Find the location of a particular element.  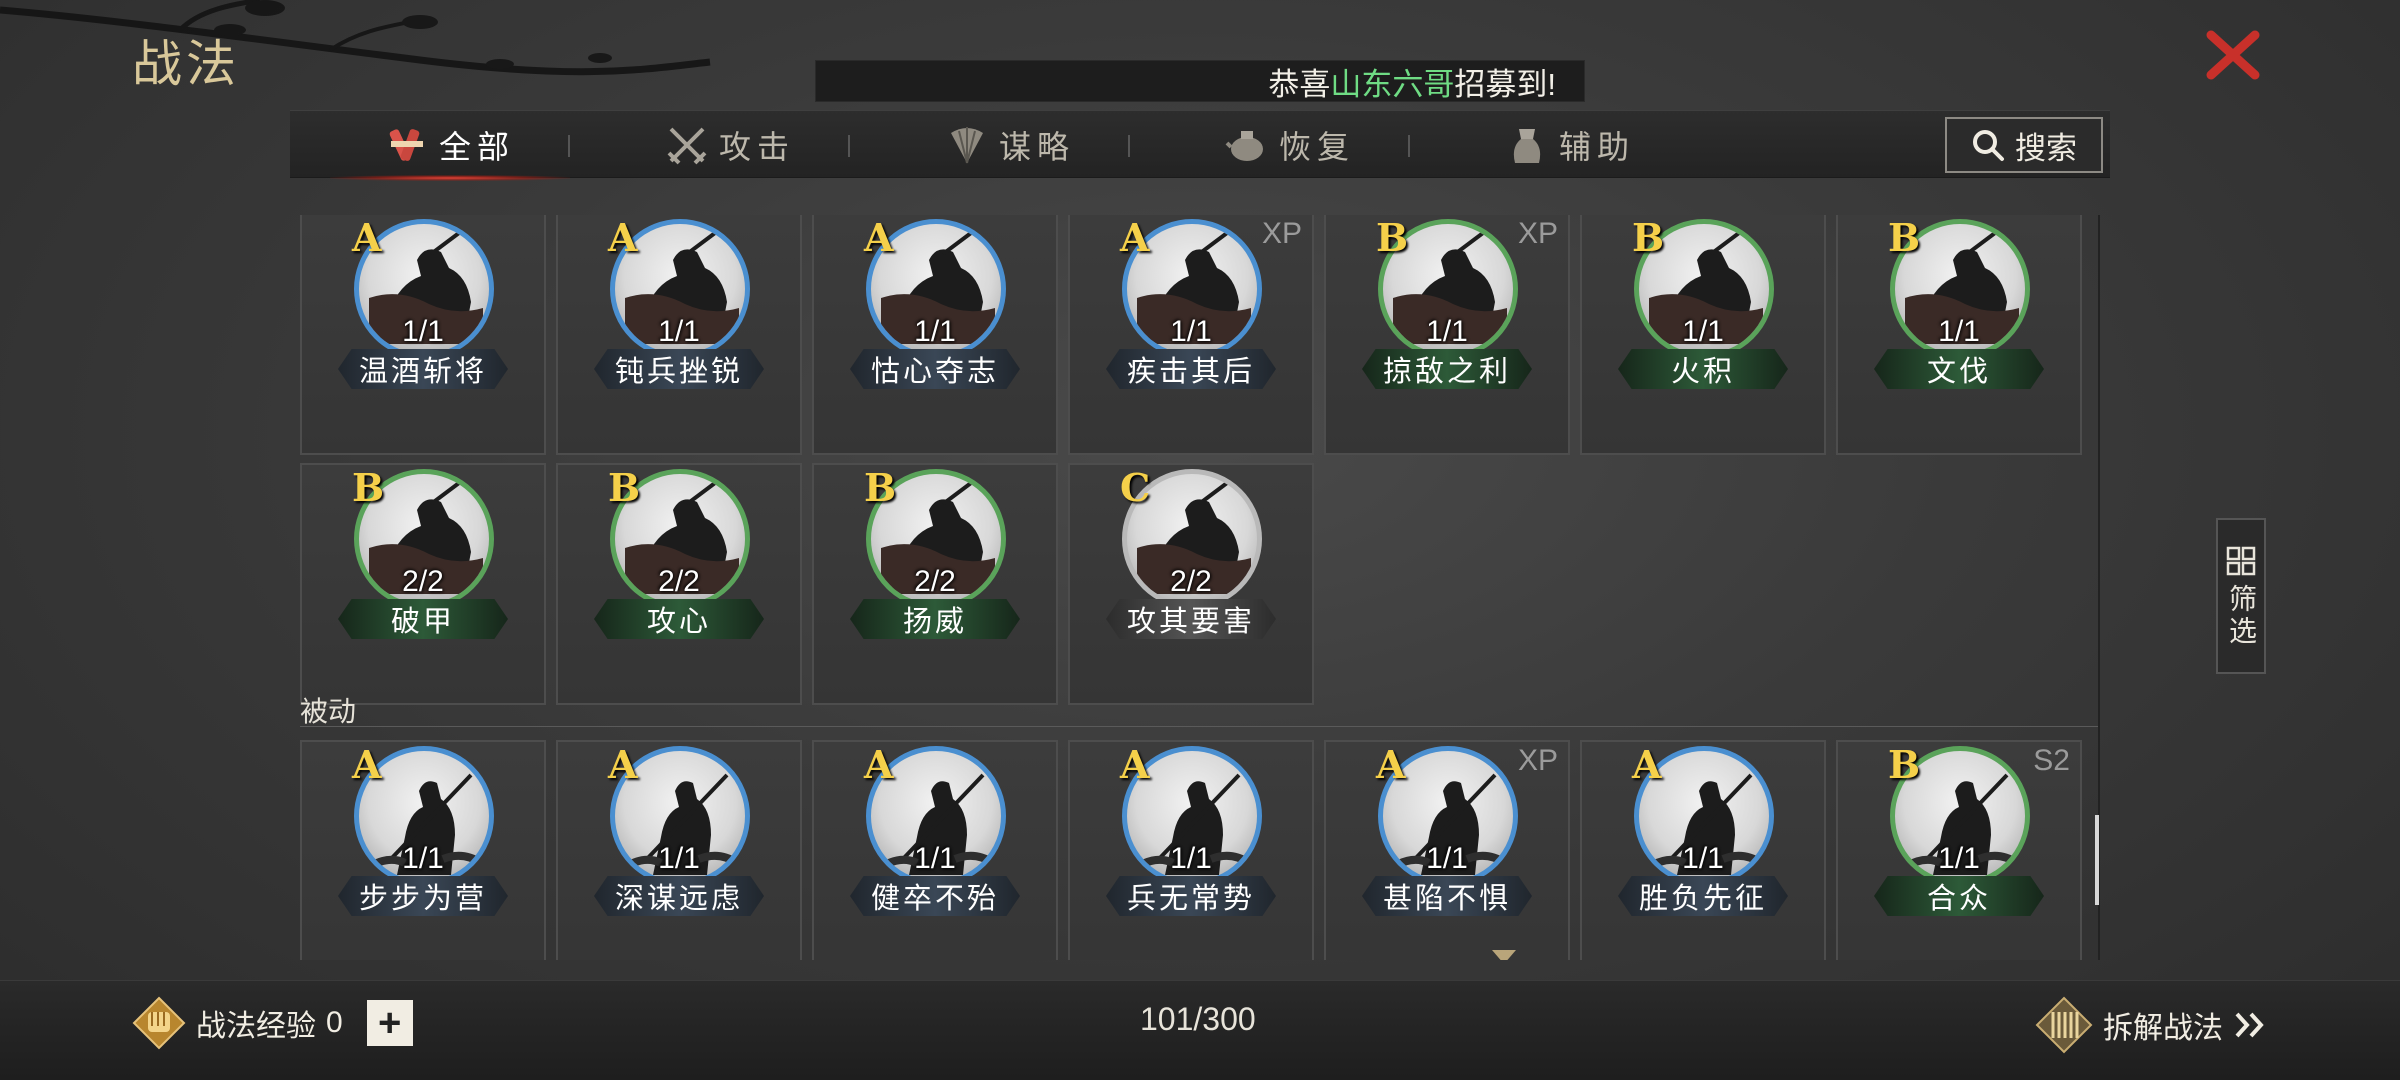

tab-attack-label: 攻击 is located at coordinates (756, 147).